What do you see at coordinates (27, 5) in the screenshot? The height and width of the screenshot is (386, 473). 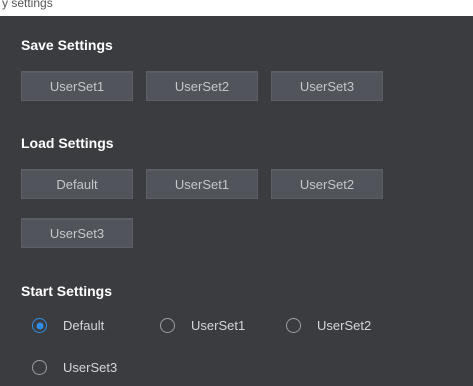 I see `header-fragment: y settings` at bounding box center [27, 5].